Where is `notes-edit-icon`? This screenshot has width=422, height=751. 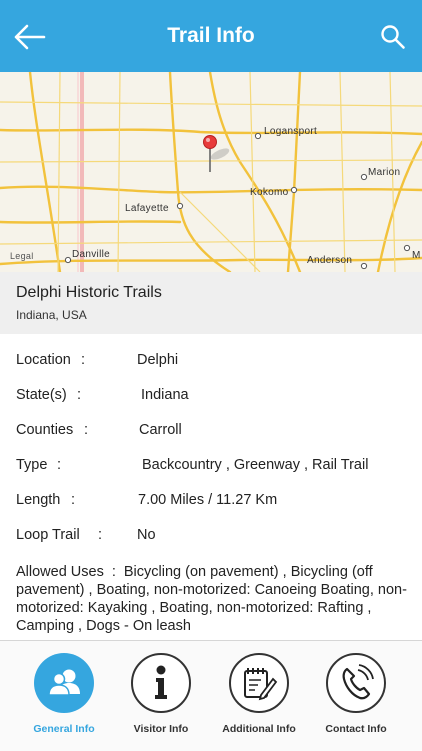 notes-edit-icon is located at coordinates (261, 684).